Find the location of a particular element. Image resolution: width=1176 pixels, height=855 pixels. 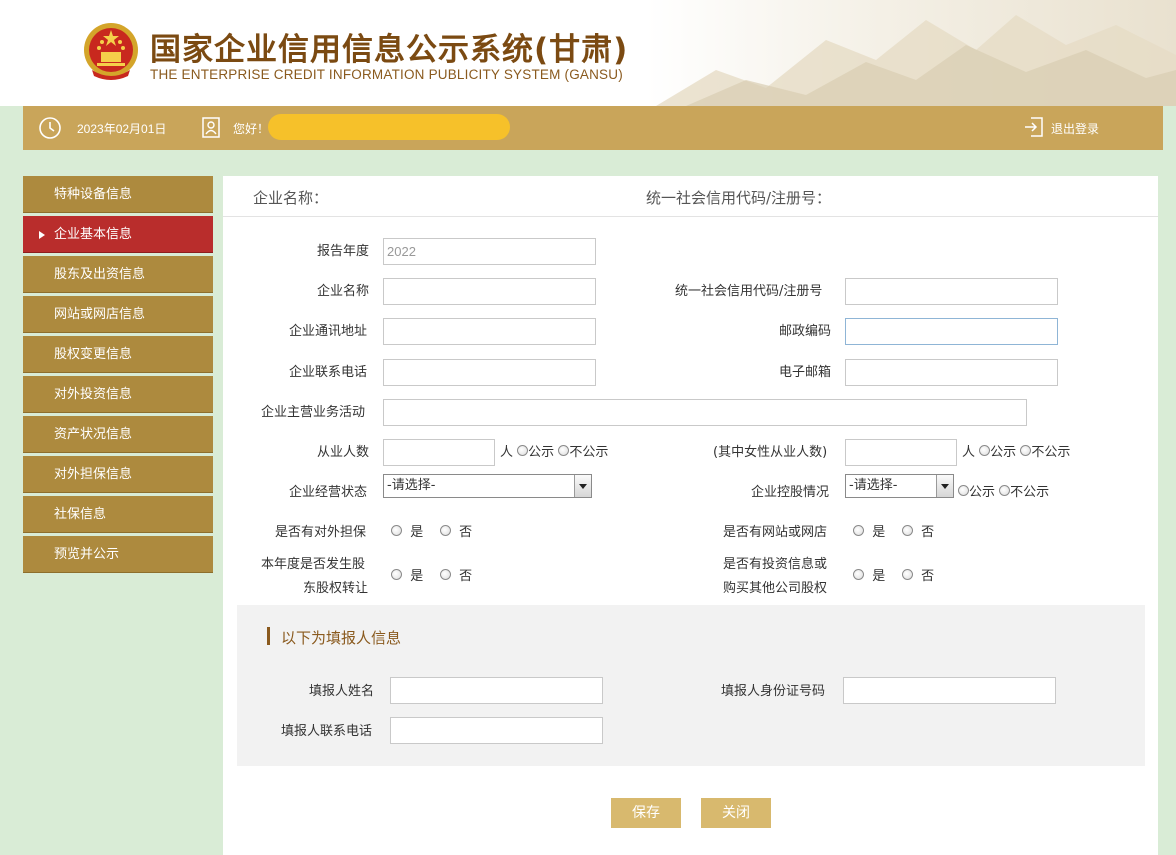

website-yes-radio is located at coordinates (858, 530).